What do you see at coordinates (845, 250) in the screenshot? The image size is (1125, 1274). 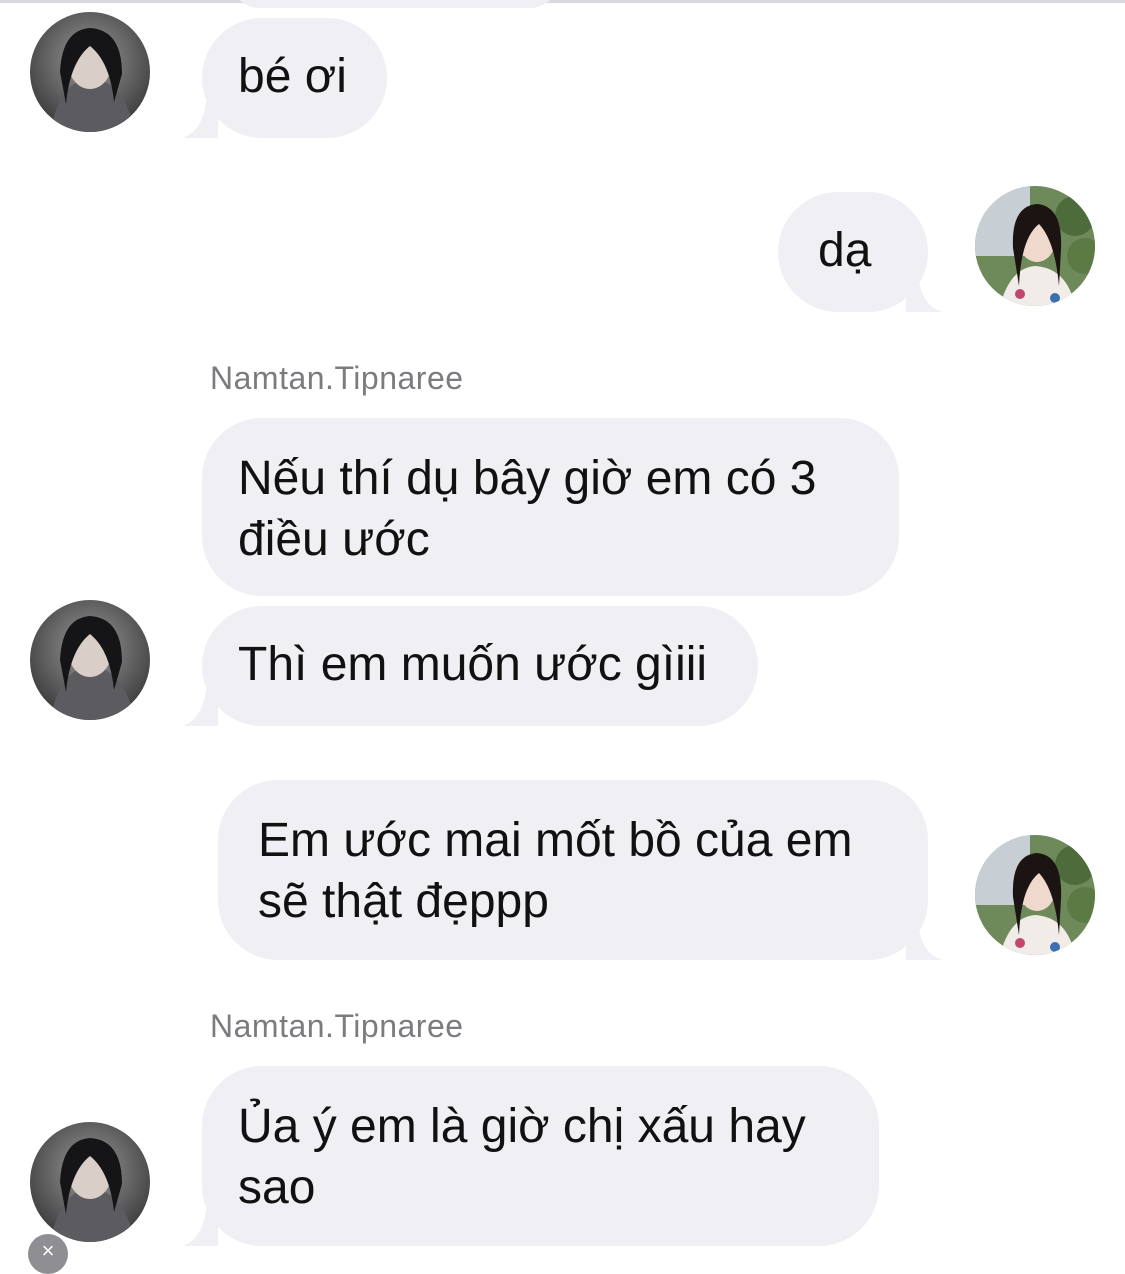 I see `message-text: dạ` at bounding box center [845, 250].